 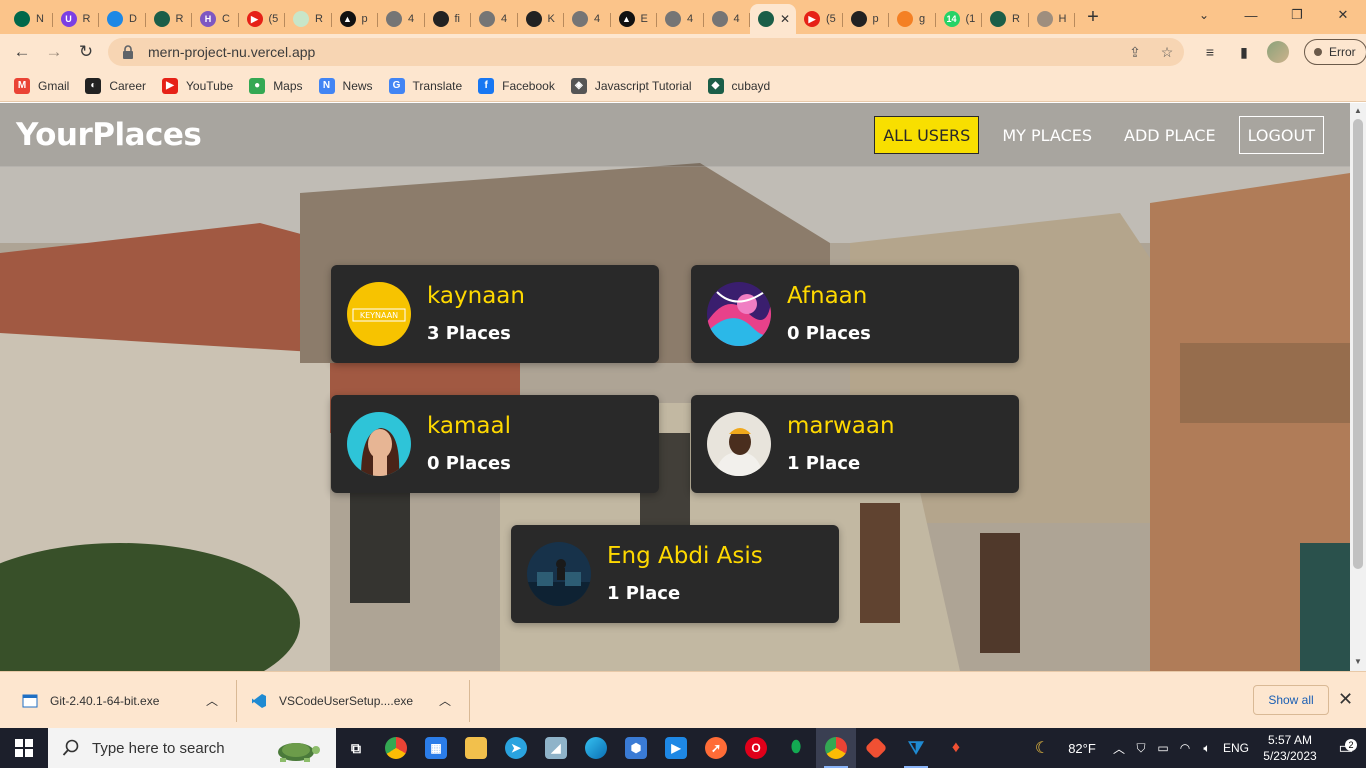 What do you see at coordinates (22, 52) in the screenshot?
I see `back-button: ←` at bounding box center [22, 52].